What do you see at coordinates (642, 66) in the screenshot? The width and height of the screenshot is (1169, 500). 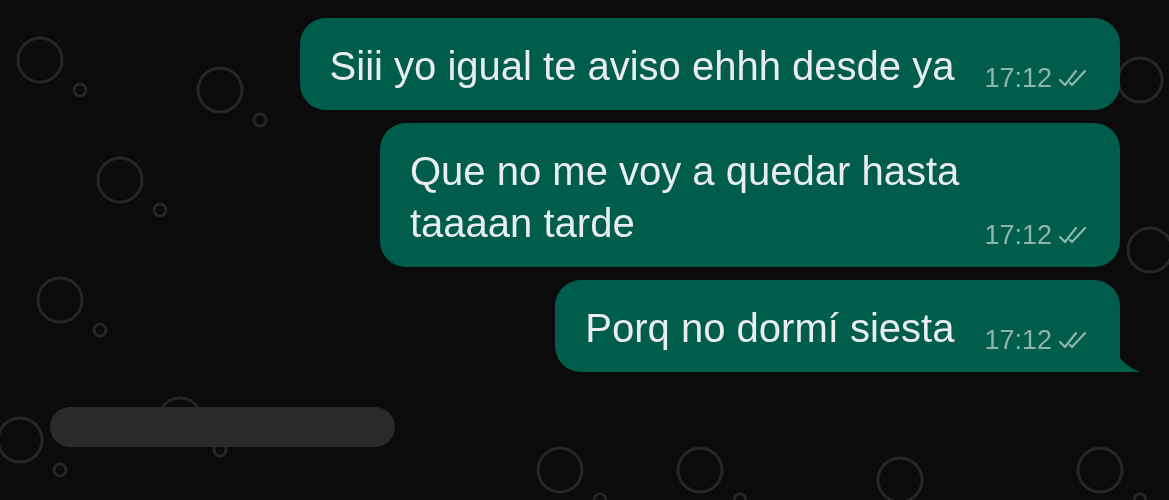 I see `message-text: Siii yo igual te aviso ehhh desde ya` at bounding box center [642, 66].